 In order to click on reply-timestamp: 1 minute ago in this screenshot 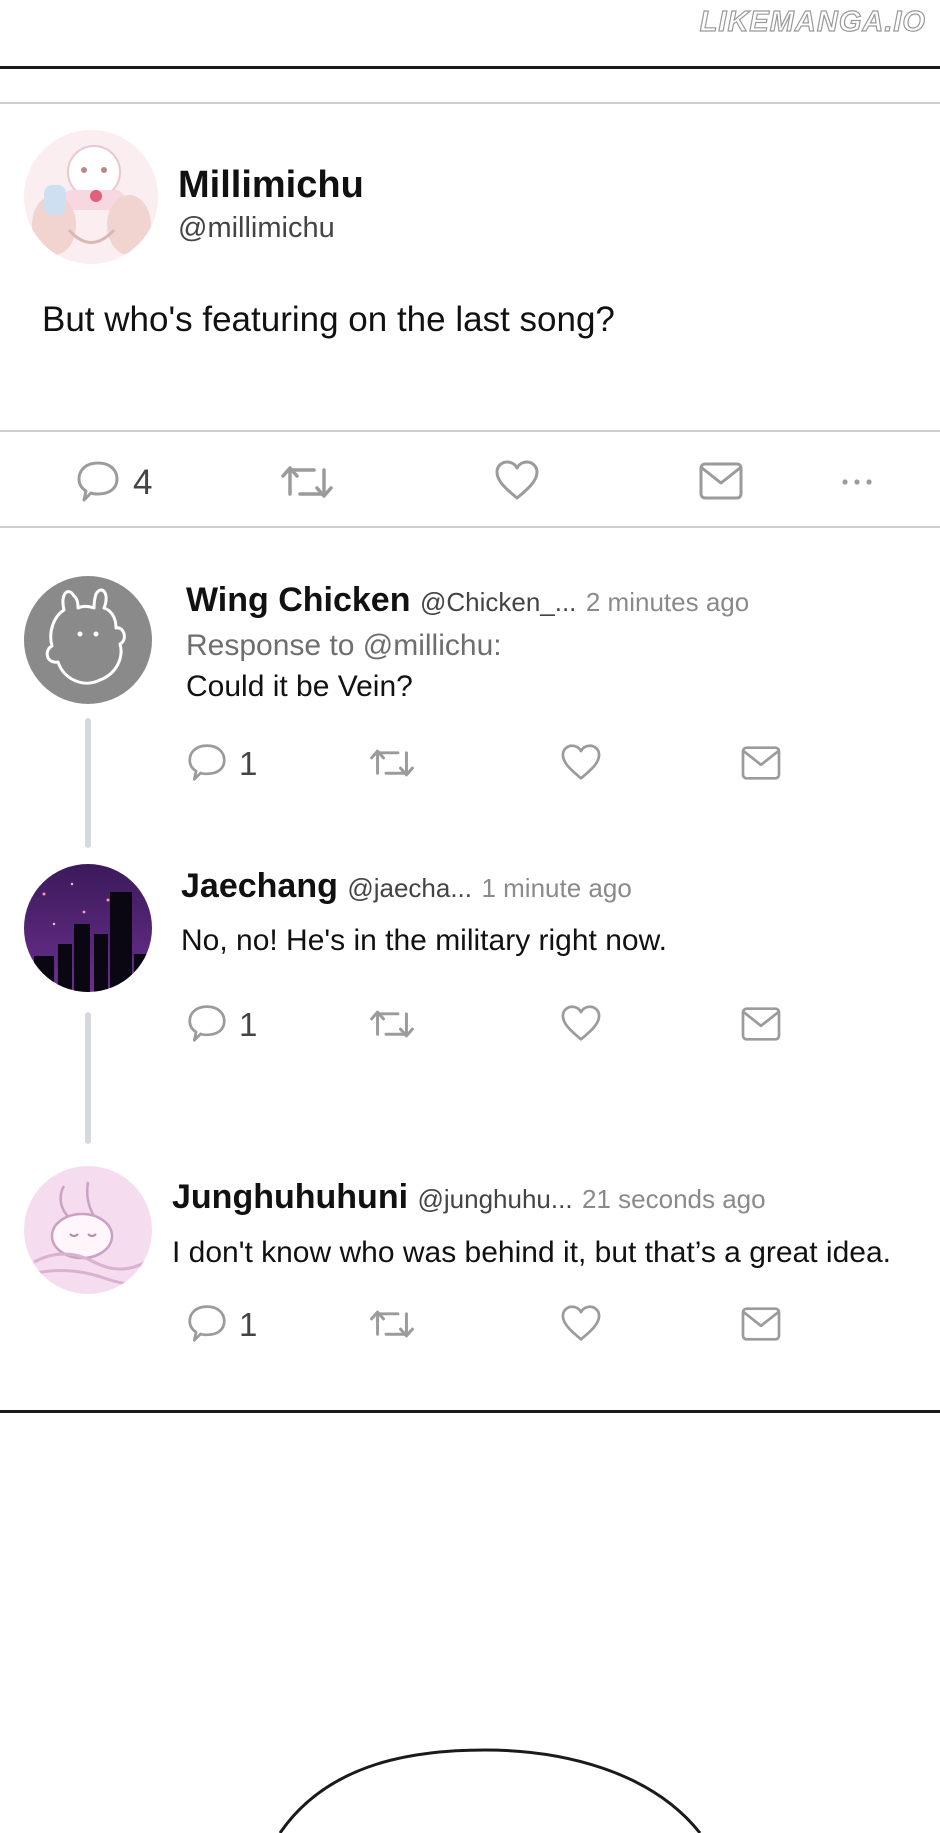, I will do `click(556, 888)`.